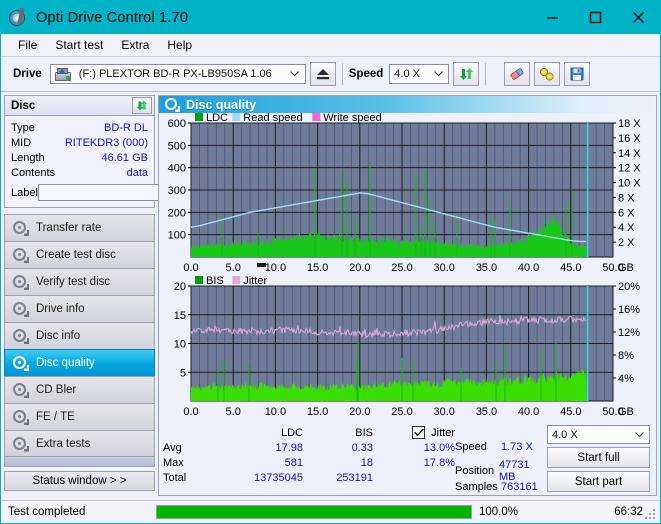 This screenshot has width=661, height=524. I want to click on menu-bar: File Start test Extra Help, so click(330, 45).